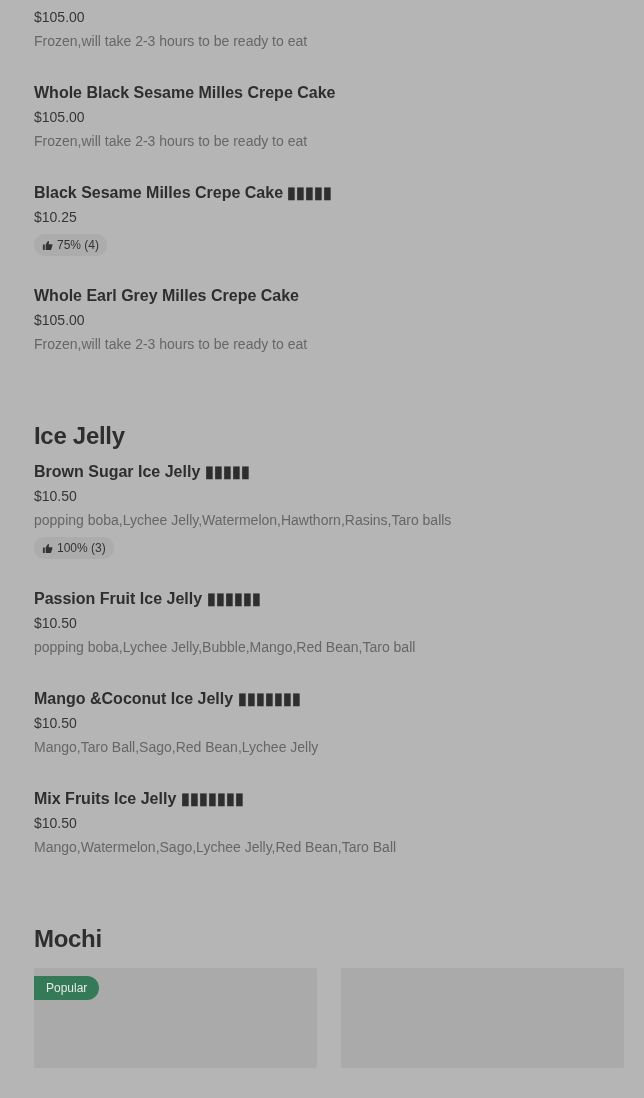 The width and height of the screenshot is (644, 1098). What do you see at coordinates (67, 988) in the screenshot?
I see `popular-tag: Popular` at bounding box center [67, 988].